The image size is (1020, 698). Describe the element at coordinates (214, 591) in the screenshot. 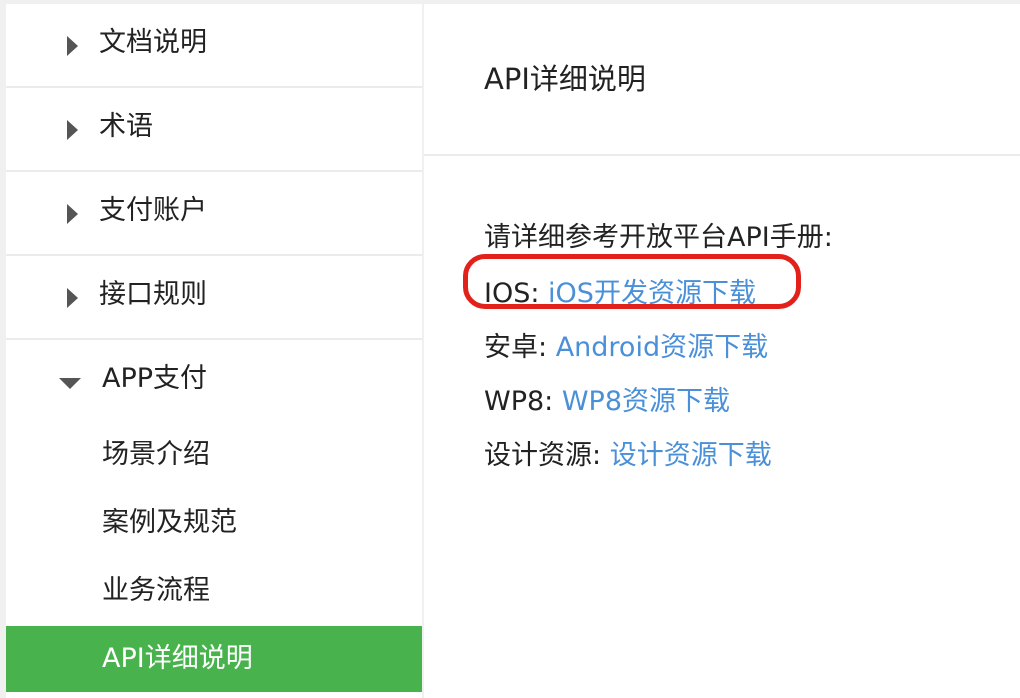

I see `sidebar-subitem-workflow: 业务流程` at that location.